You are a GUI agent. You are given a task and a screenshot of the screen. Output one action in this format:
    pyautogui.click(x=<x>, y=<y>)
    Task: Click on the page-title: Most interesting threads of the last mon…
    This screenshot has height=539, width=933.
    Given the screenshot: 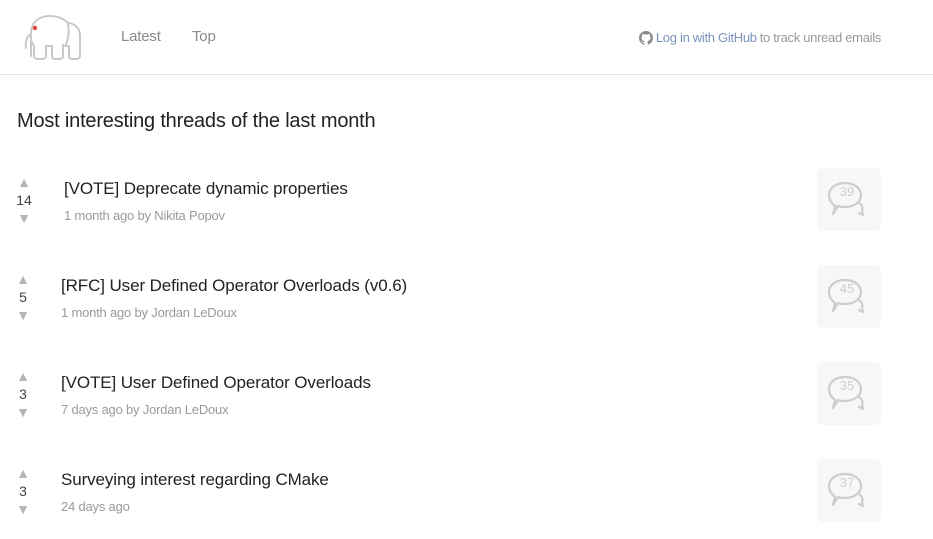 What is the action you would take?
    pyautogui.click(x=196, y=121)
    